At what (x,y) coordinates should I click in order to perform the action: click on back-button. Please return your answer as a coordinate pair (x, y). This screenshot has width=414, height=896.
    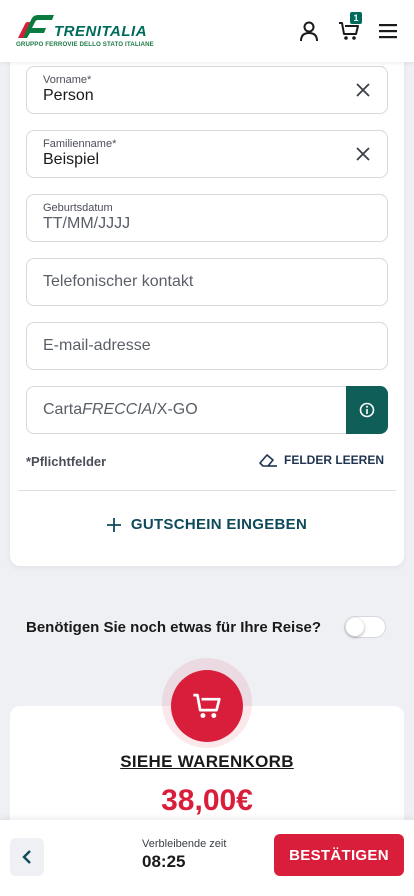
    Looking at the image, I should click on (27, 857).